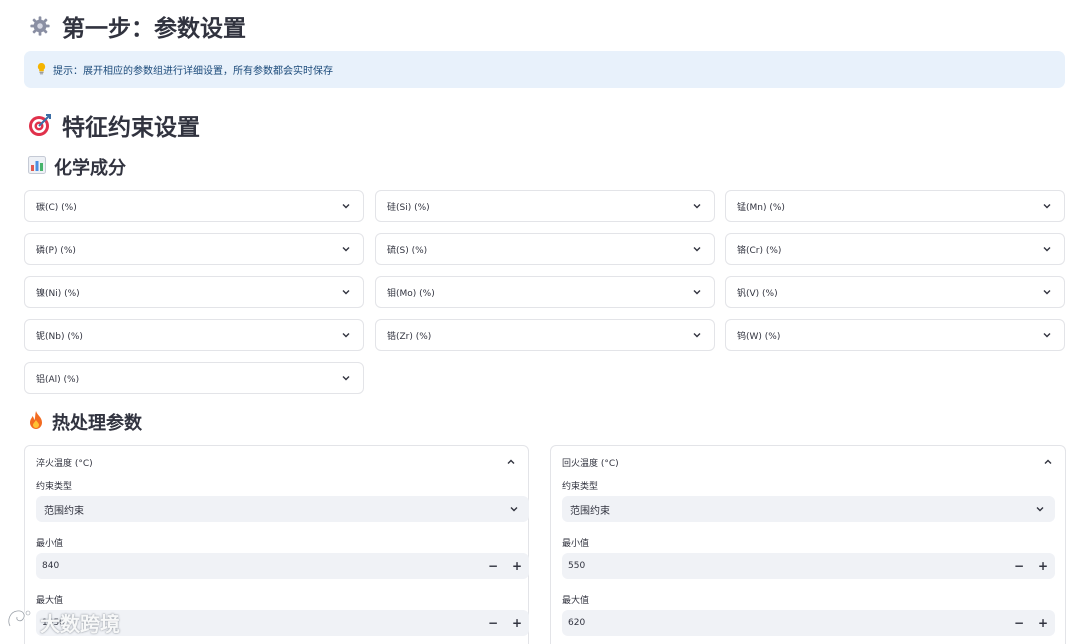 This screenshot has width=1080, height=644. I want to click on section-title: 特征约束设置, so click(114, 125).